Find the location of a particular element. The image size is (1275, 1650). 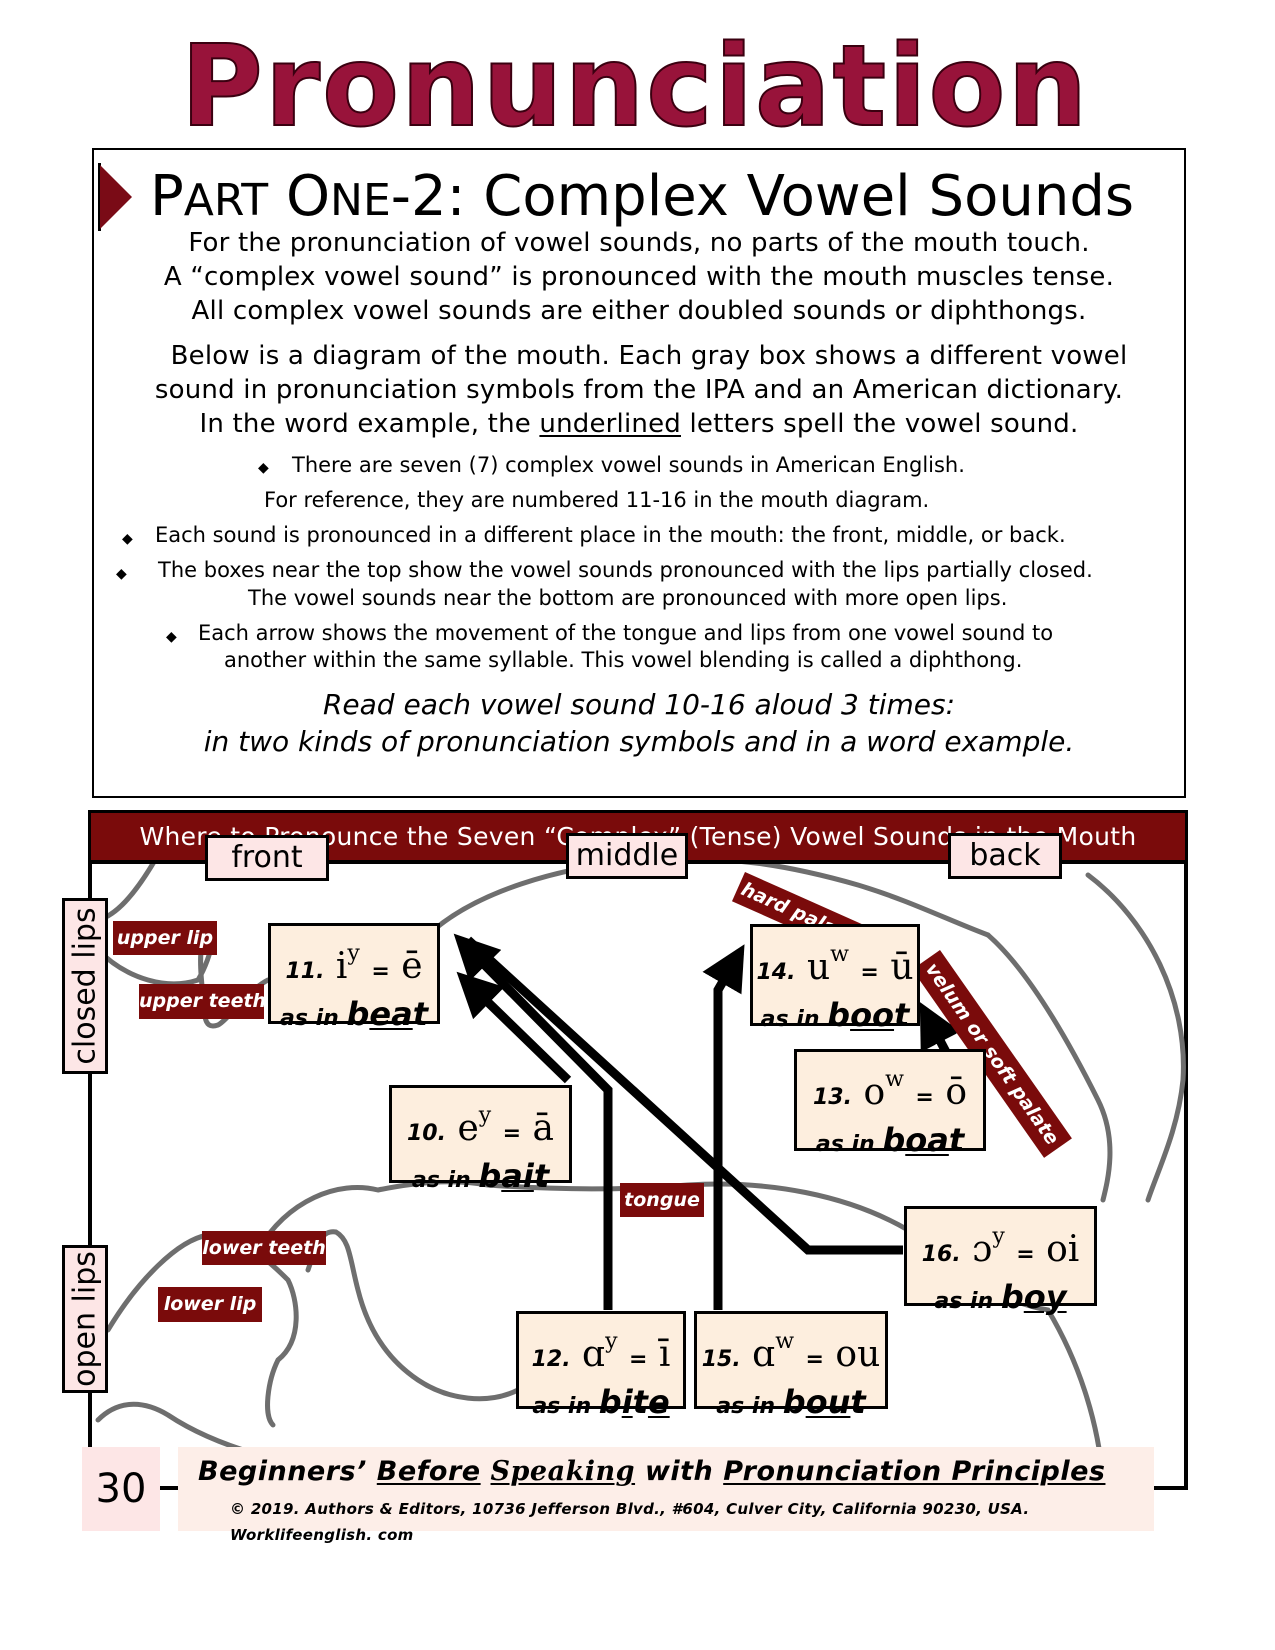

throat-curve is located at coordinates (1135, 1037).